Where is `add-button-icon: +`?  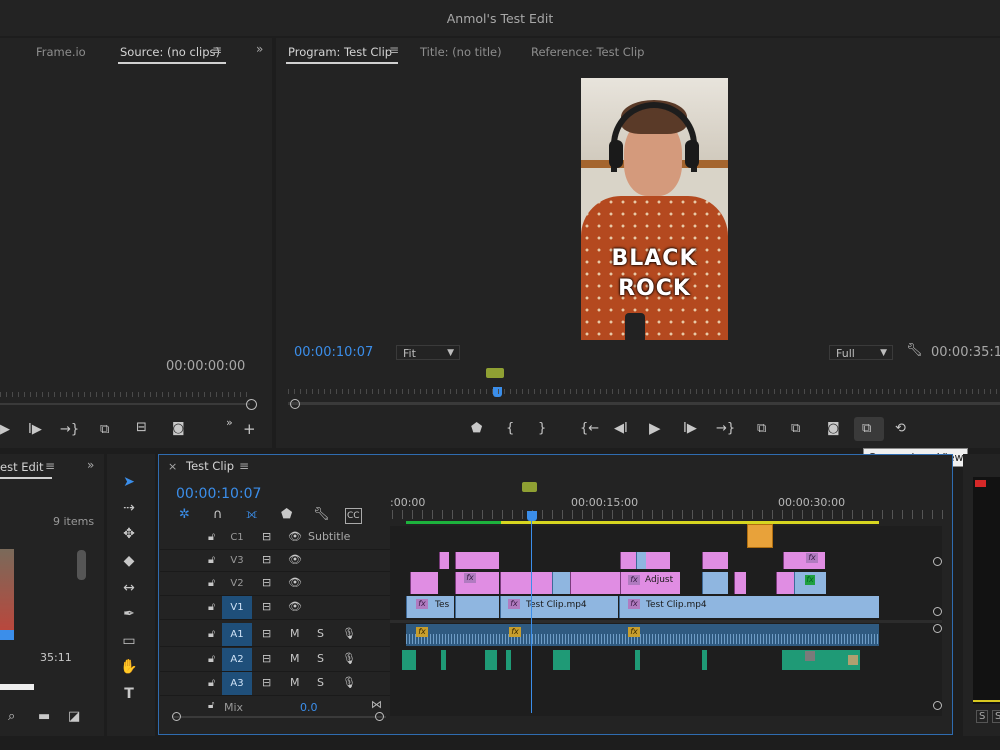 add-button-icon: + is located at coordinates (249, 429).